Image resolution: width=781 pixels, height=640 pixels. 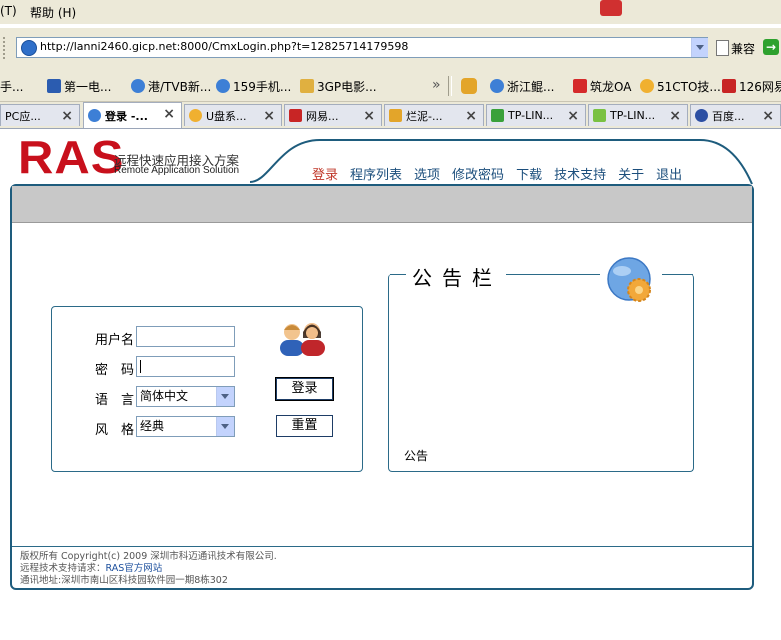 I want to click on compat-view-icon, so click(x=722, y=48).